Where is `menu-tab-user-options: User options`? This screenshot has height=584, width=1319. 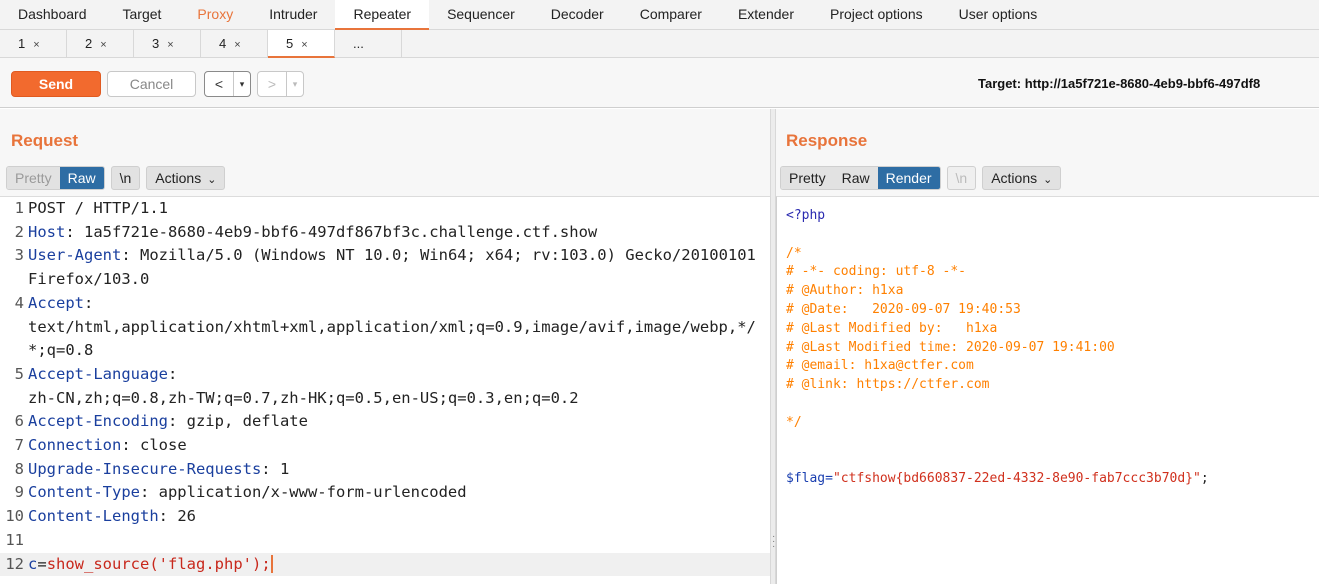 menu-tab-user-options: User options is located at coordinates (998, 14).